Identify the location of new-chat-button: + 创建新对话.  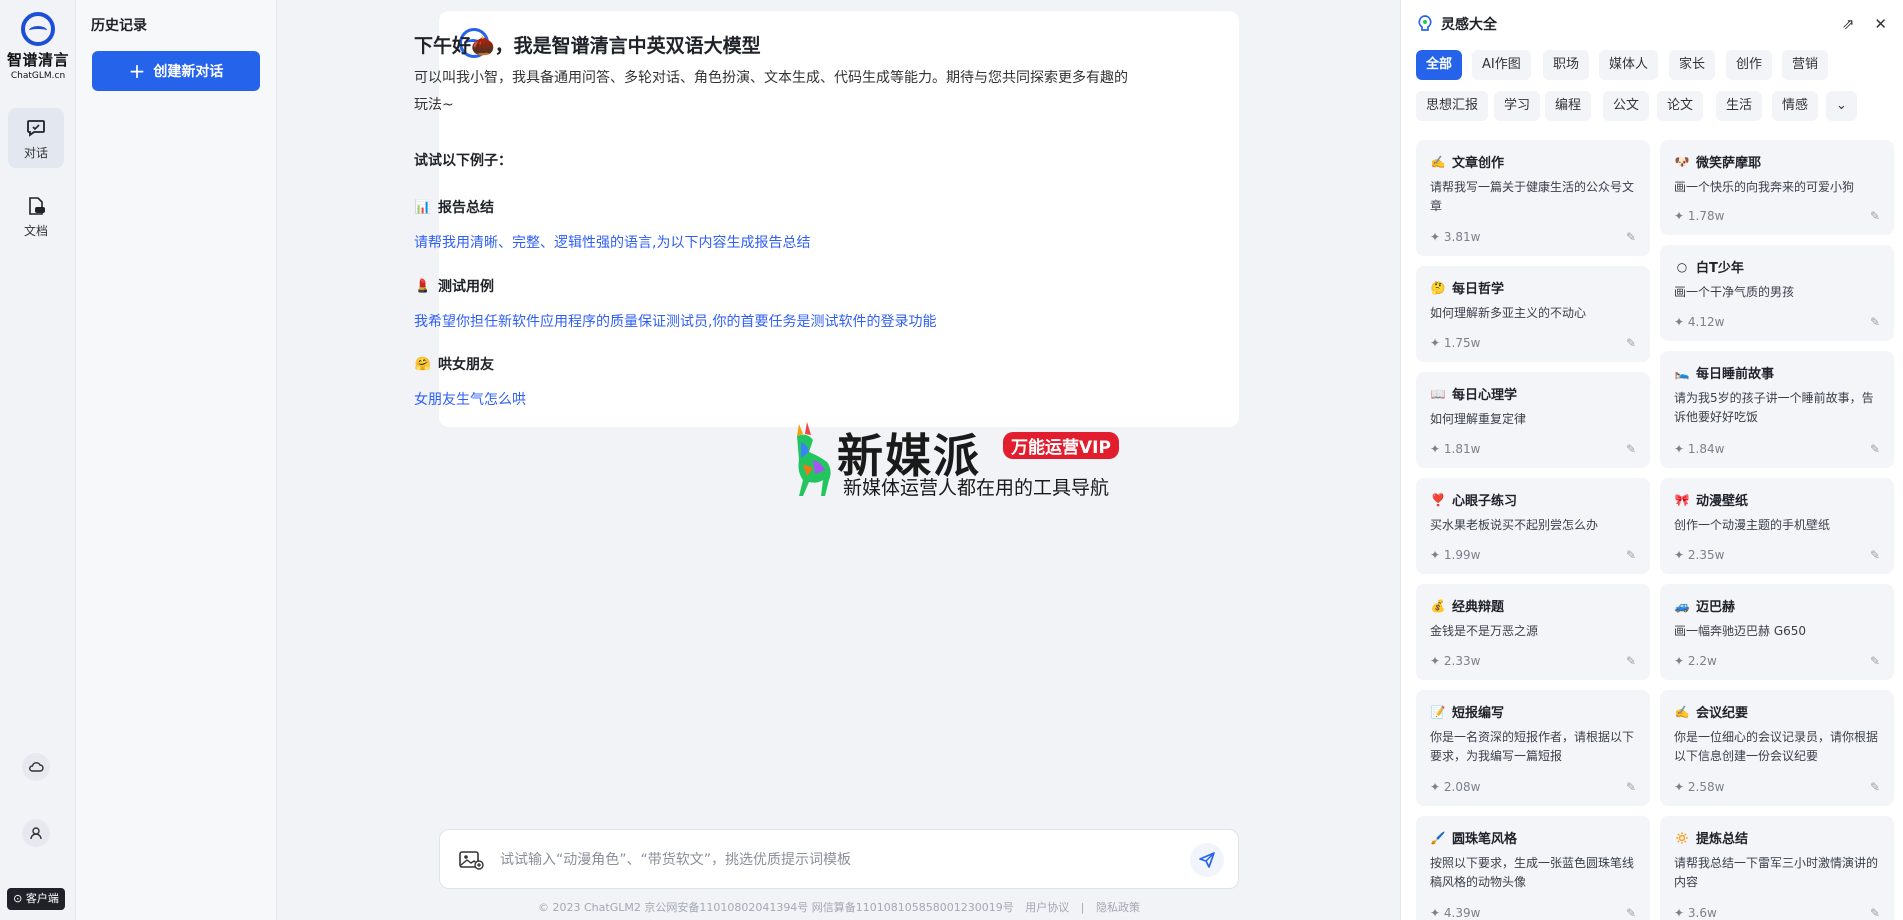
(176, 71).